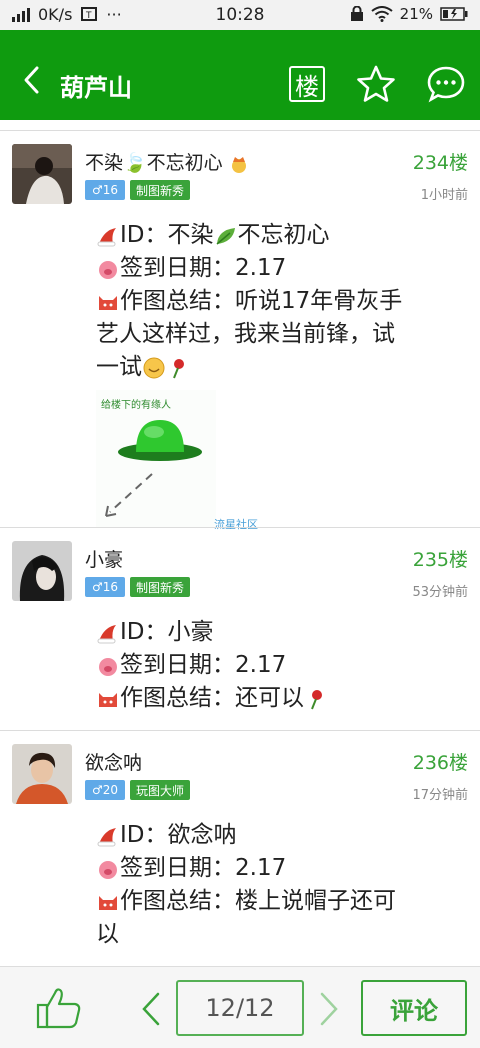 This screenshot has width=480, height=1048. Describe the element at coordinates (276, 885) in the screenshot. I see `post-content: ID：欲念呐 签到日期：2.17 作图总结：楼上说帽子还可 以` at that location.